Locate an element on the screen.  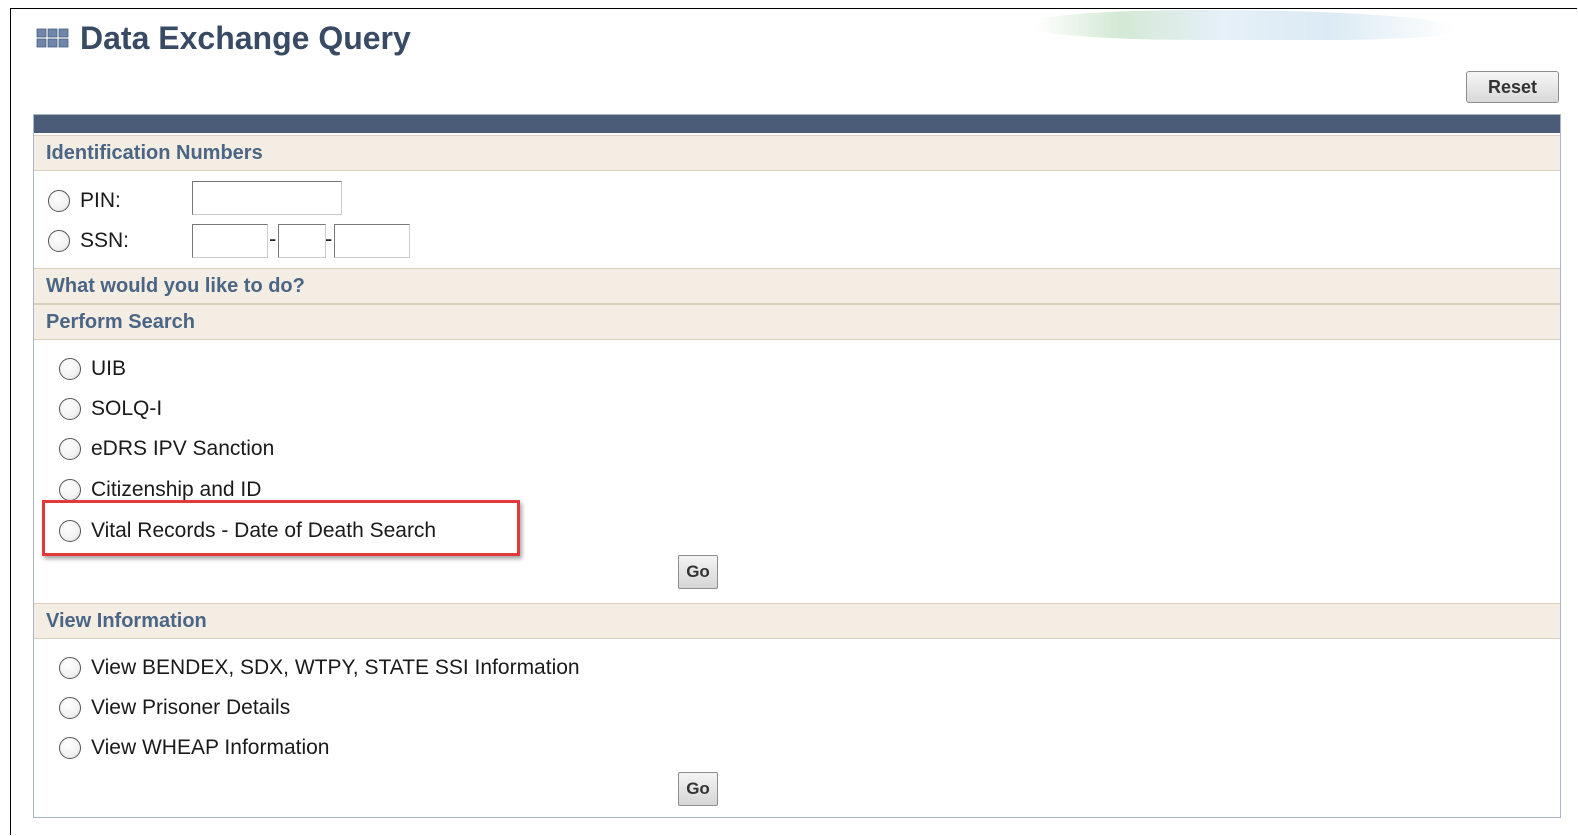
view-option-label: View WHEAP Information is located at coordinates (210, 747).